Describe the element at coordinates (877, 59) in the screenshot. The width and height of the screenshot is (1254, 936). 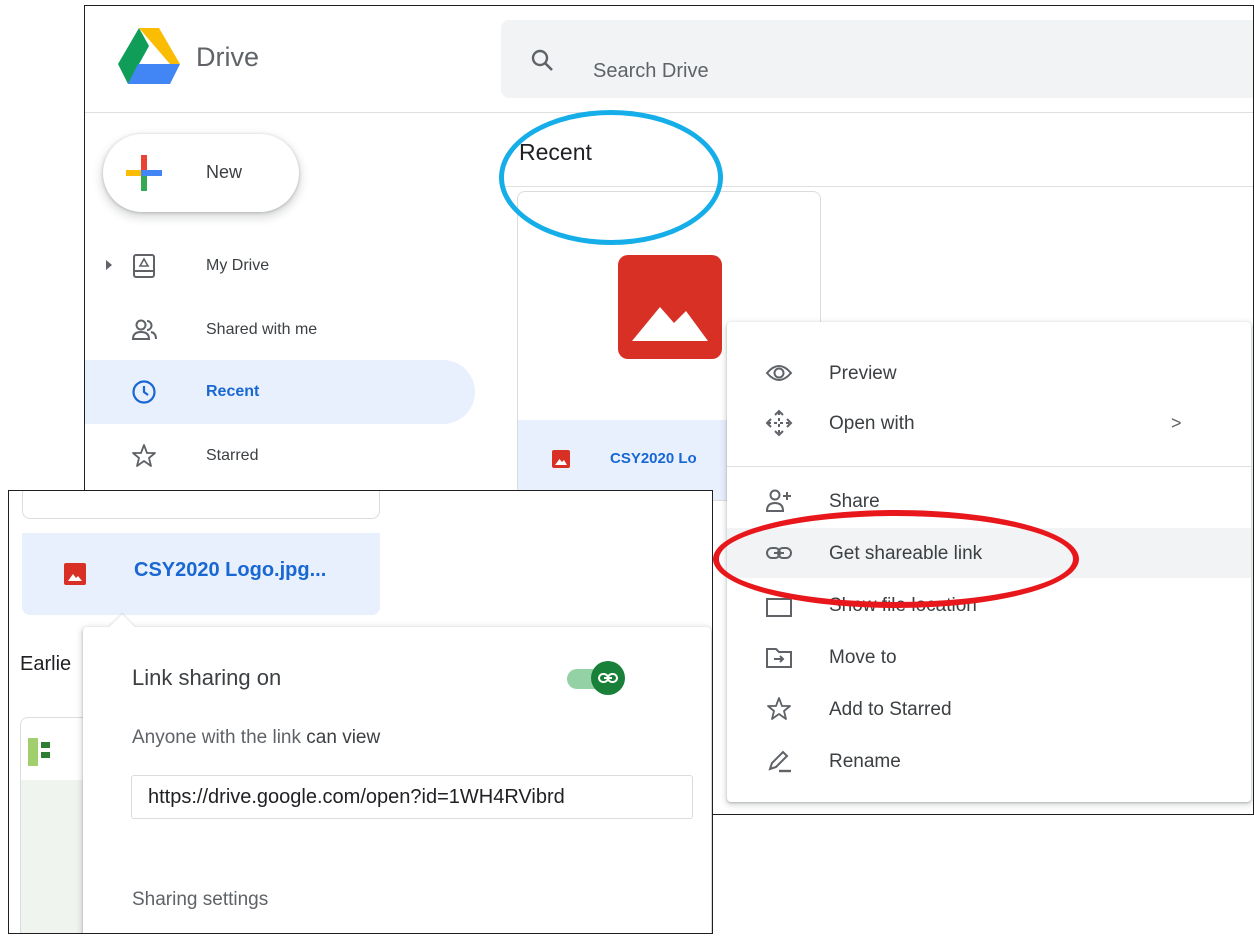
I see `search-bar: Search Drive` at that location.